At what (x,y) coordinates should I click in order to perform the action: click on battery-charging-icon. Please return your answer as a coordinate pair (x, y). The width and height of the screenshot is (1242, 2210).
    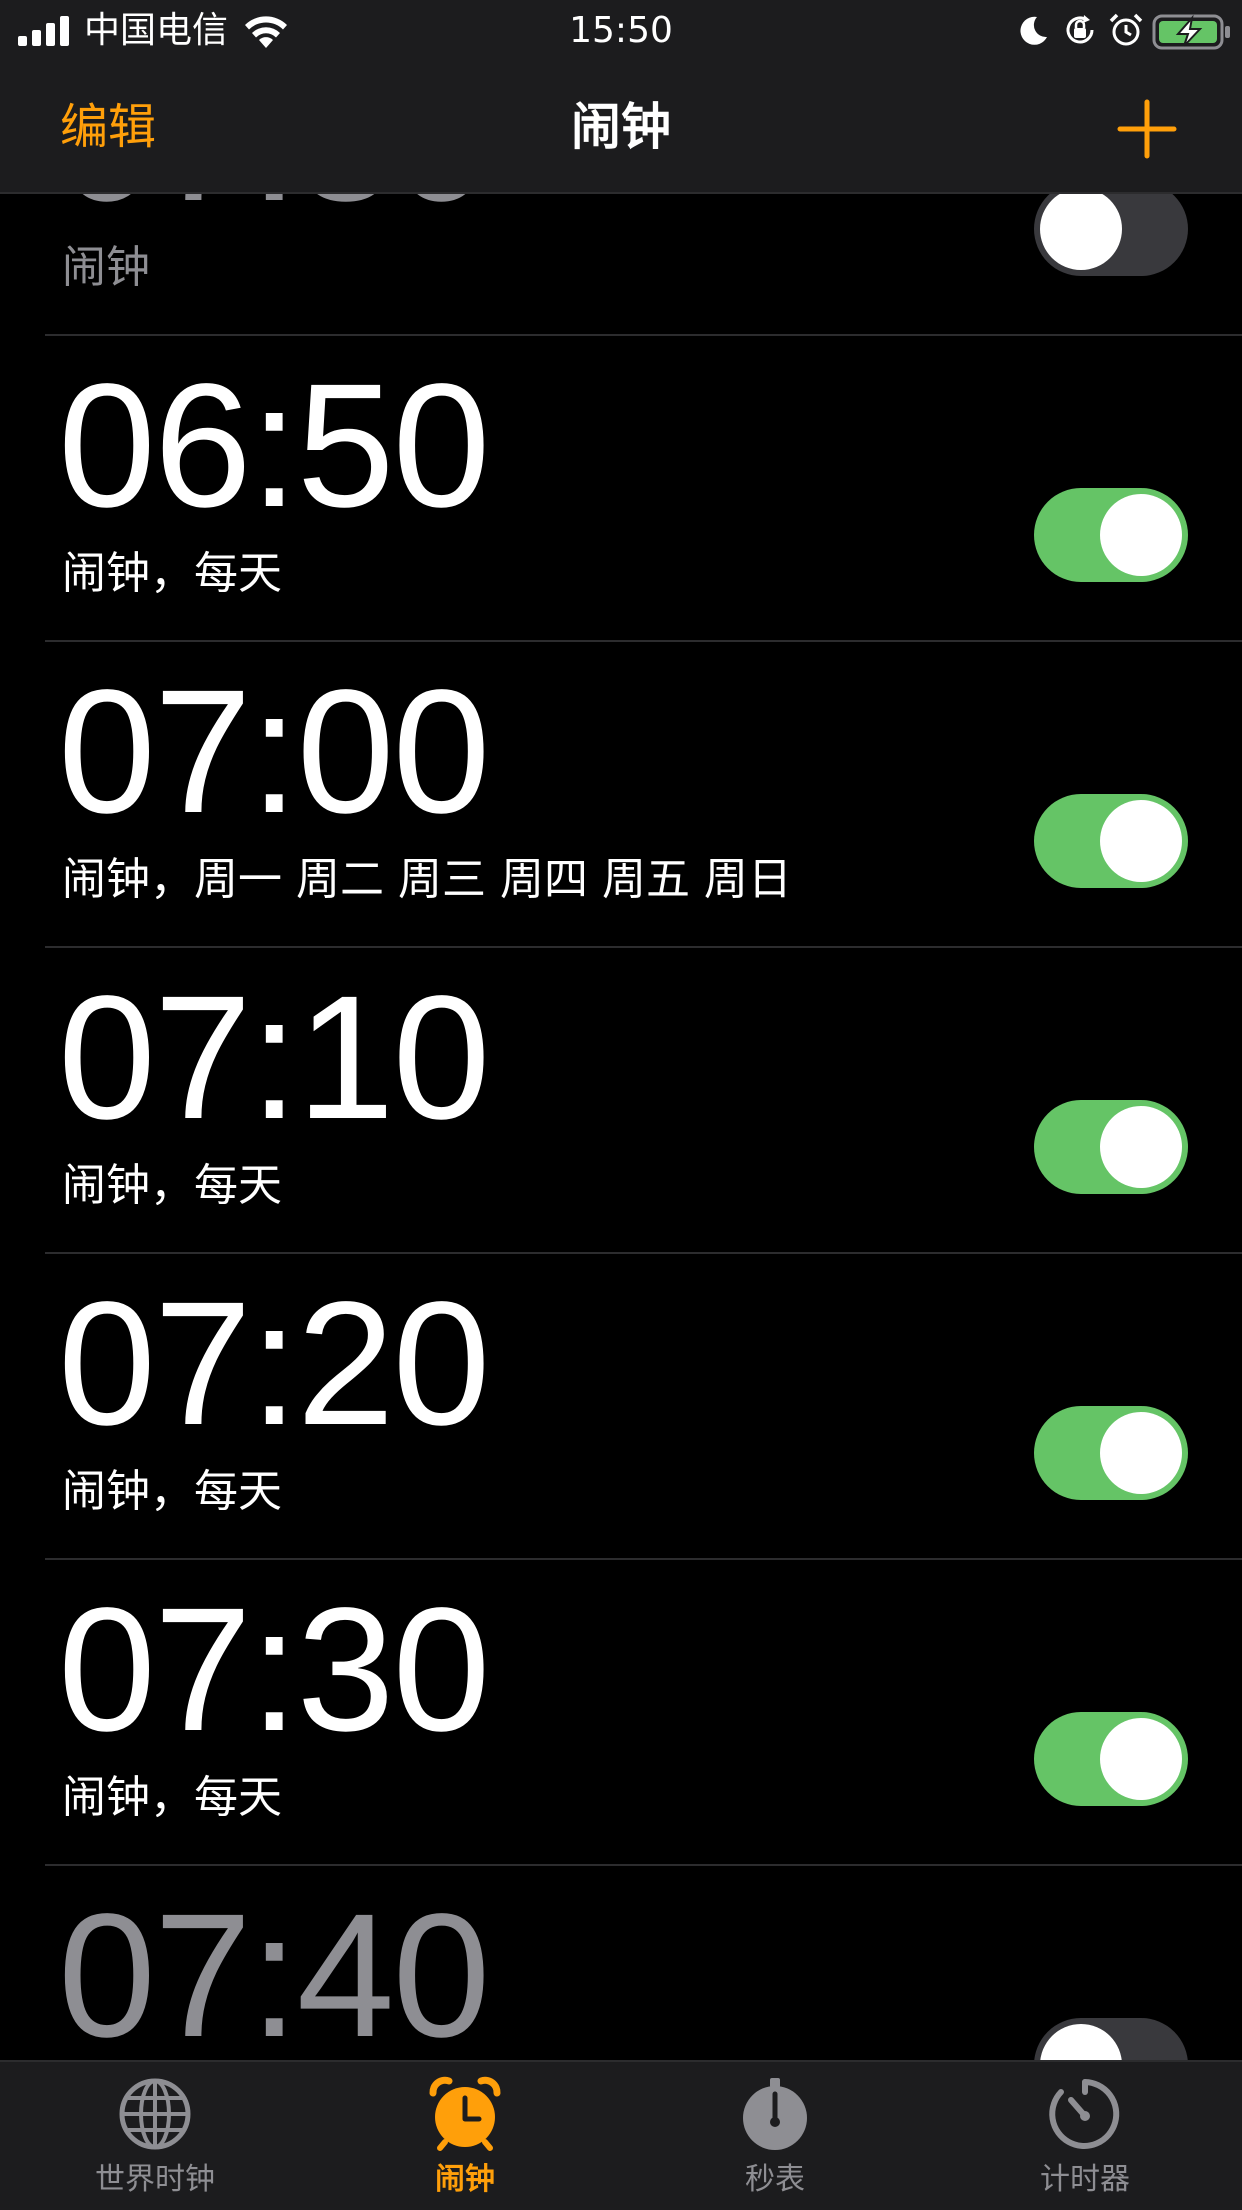
    Looking at the image, I should click on (1191, 32).